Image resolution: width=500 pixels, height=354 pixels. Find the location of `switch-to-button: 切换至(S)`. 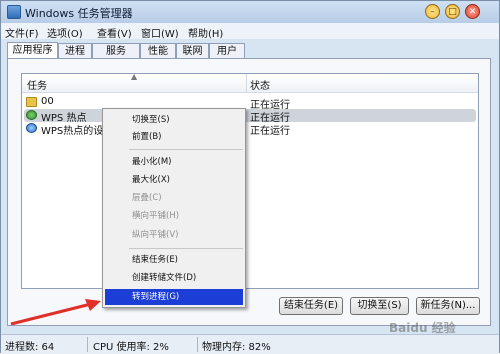

switch-to-button: 切换至(S) is located at coordinates (379, 306).